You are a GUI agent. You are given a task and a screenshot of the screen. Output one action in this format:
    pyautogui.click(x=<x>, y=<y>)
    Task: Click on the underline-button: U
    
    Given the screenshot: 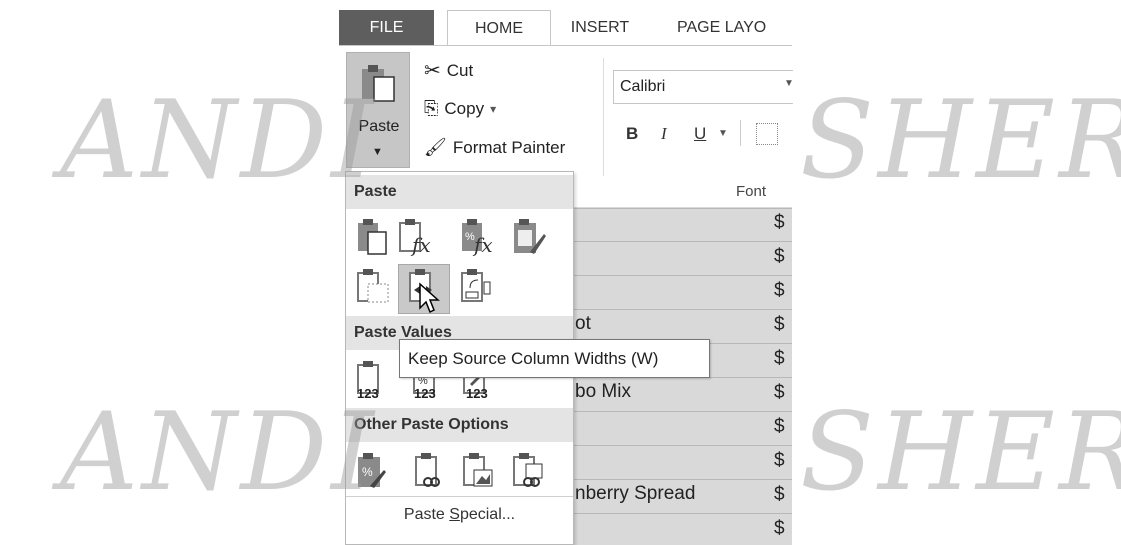 What is the action you would take?
    pyautogui.click(x=700, y=134)
    